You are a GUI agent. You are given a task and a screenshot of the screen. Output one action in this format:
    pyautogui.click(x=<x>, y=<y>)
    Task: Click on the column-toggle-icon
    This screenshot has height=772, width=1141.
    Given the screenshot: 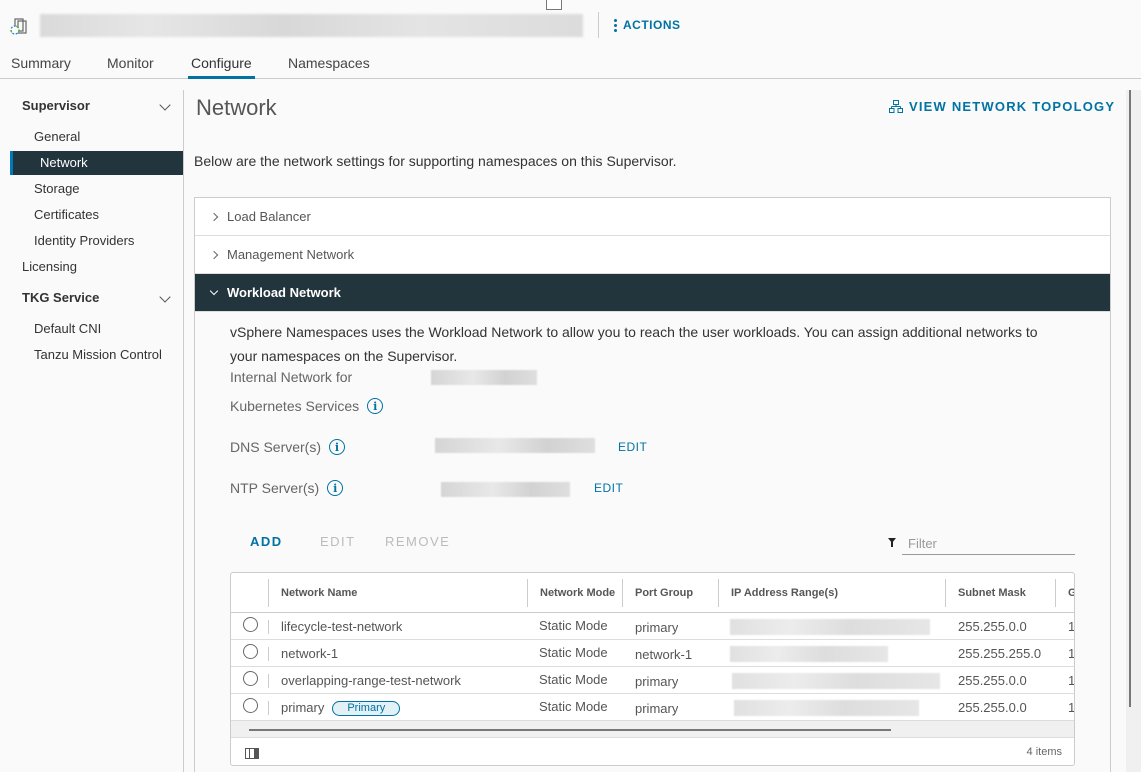 What is the action you would take?
    pyautogui.click(x=252, y=753)
    